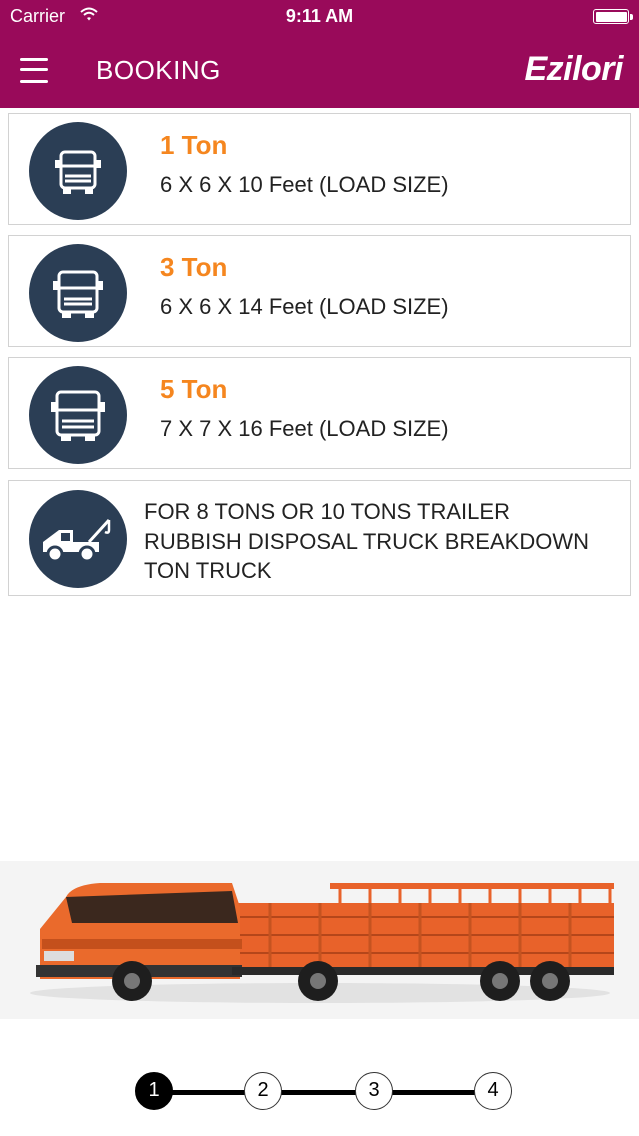 The height and width of the screenshot is (1136, 639). What do you see at coordinates (324, 1092) in the screenshot?
I see `step-progress-line` at bounding box center [324, 1092].